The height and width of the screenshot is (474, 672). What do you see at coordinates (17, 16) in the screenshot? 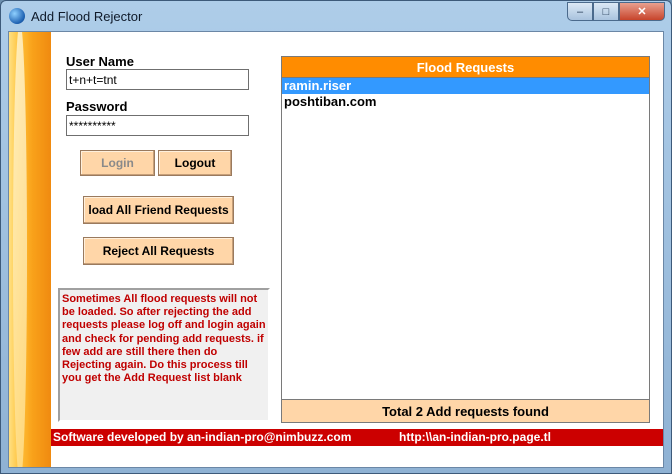
I see `globe-icon` at bounding box center [17, 16].